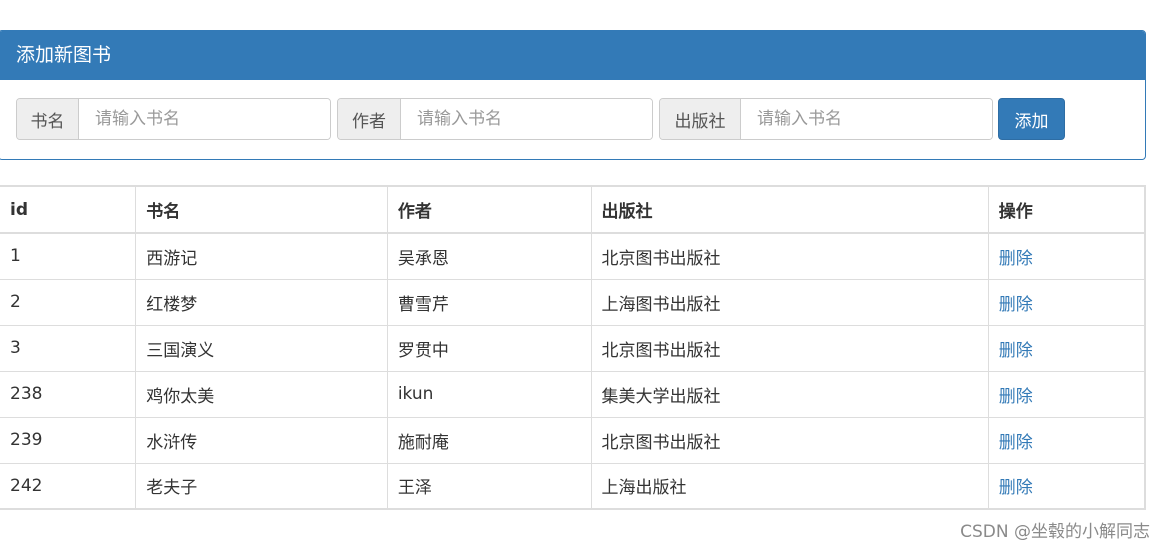 The image size is (1162, 548). I want to click on header-id: id, so click(68, 209).